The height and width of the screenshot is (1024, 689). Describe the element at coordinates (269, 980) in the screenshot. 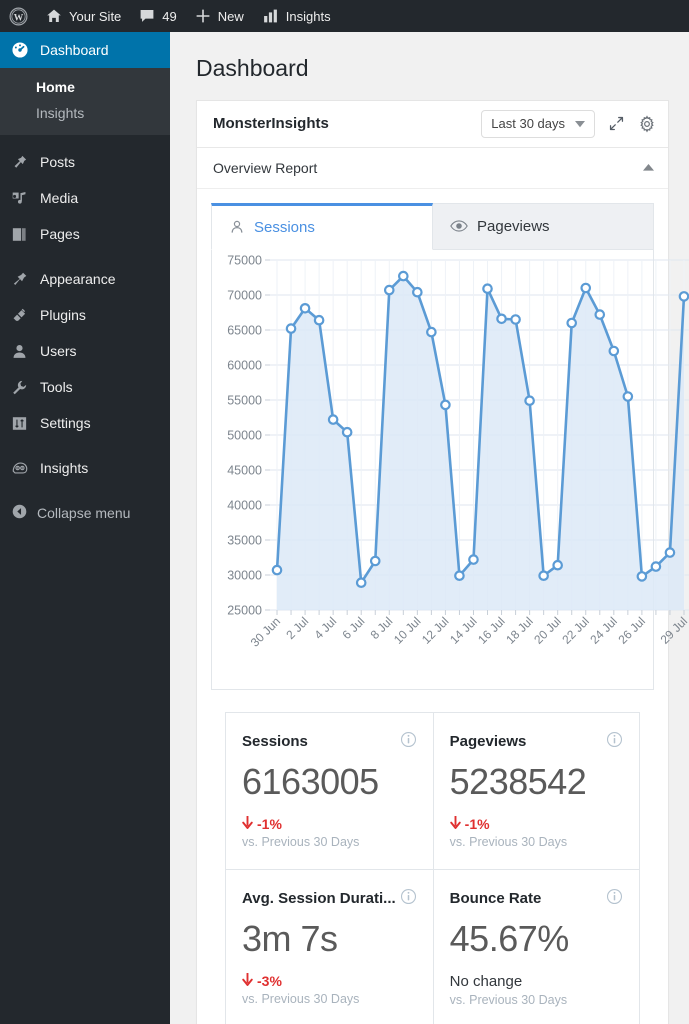

I see `stat-card-delta-value: -3%` at that location.